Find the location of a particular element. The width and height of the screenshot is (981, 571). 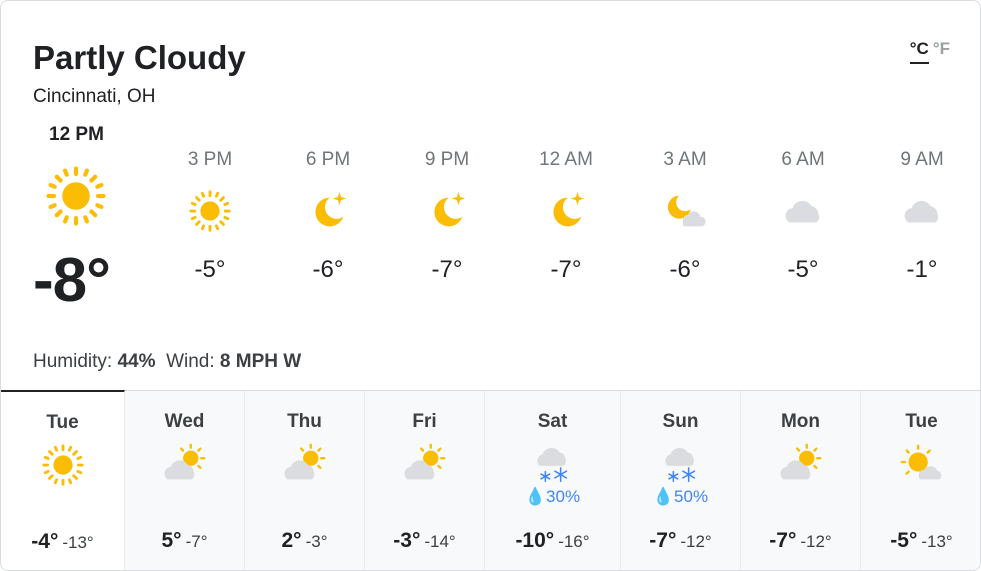

hourly-time: 9 PM is located at coordinates (447, 159).